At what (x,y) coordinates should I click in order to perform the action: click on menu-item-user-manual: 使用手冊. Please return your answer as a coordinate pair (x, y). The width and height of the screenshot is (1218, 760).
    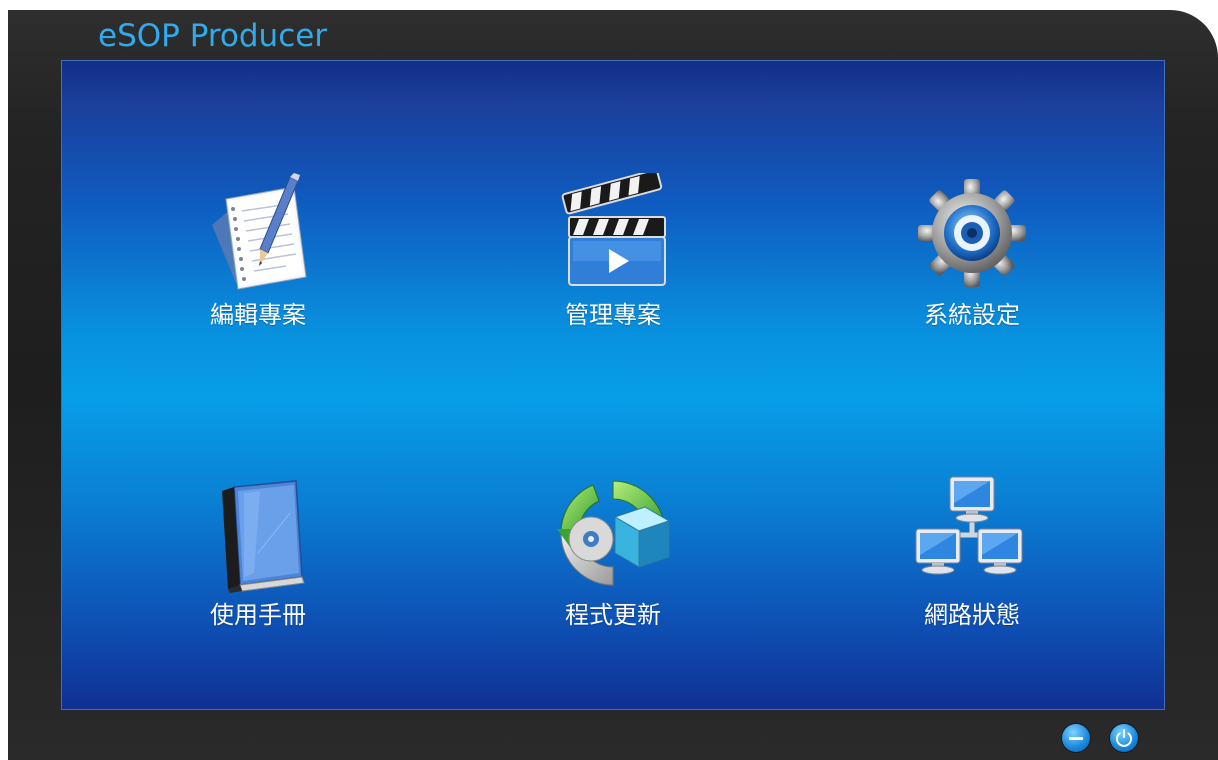
    Looking at the image, I should click on (258, 555).